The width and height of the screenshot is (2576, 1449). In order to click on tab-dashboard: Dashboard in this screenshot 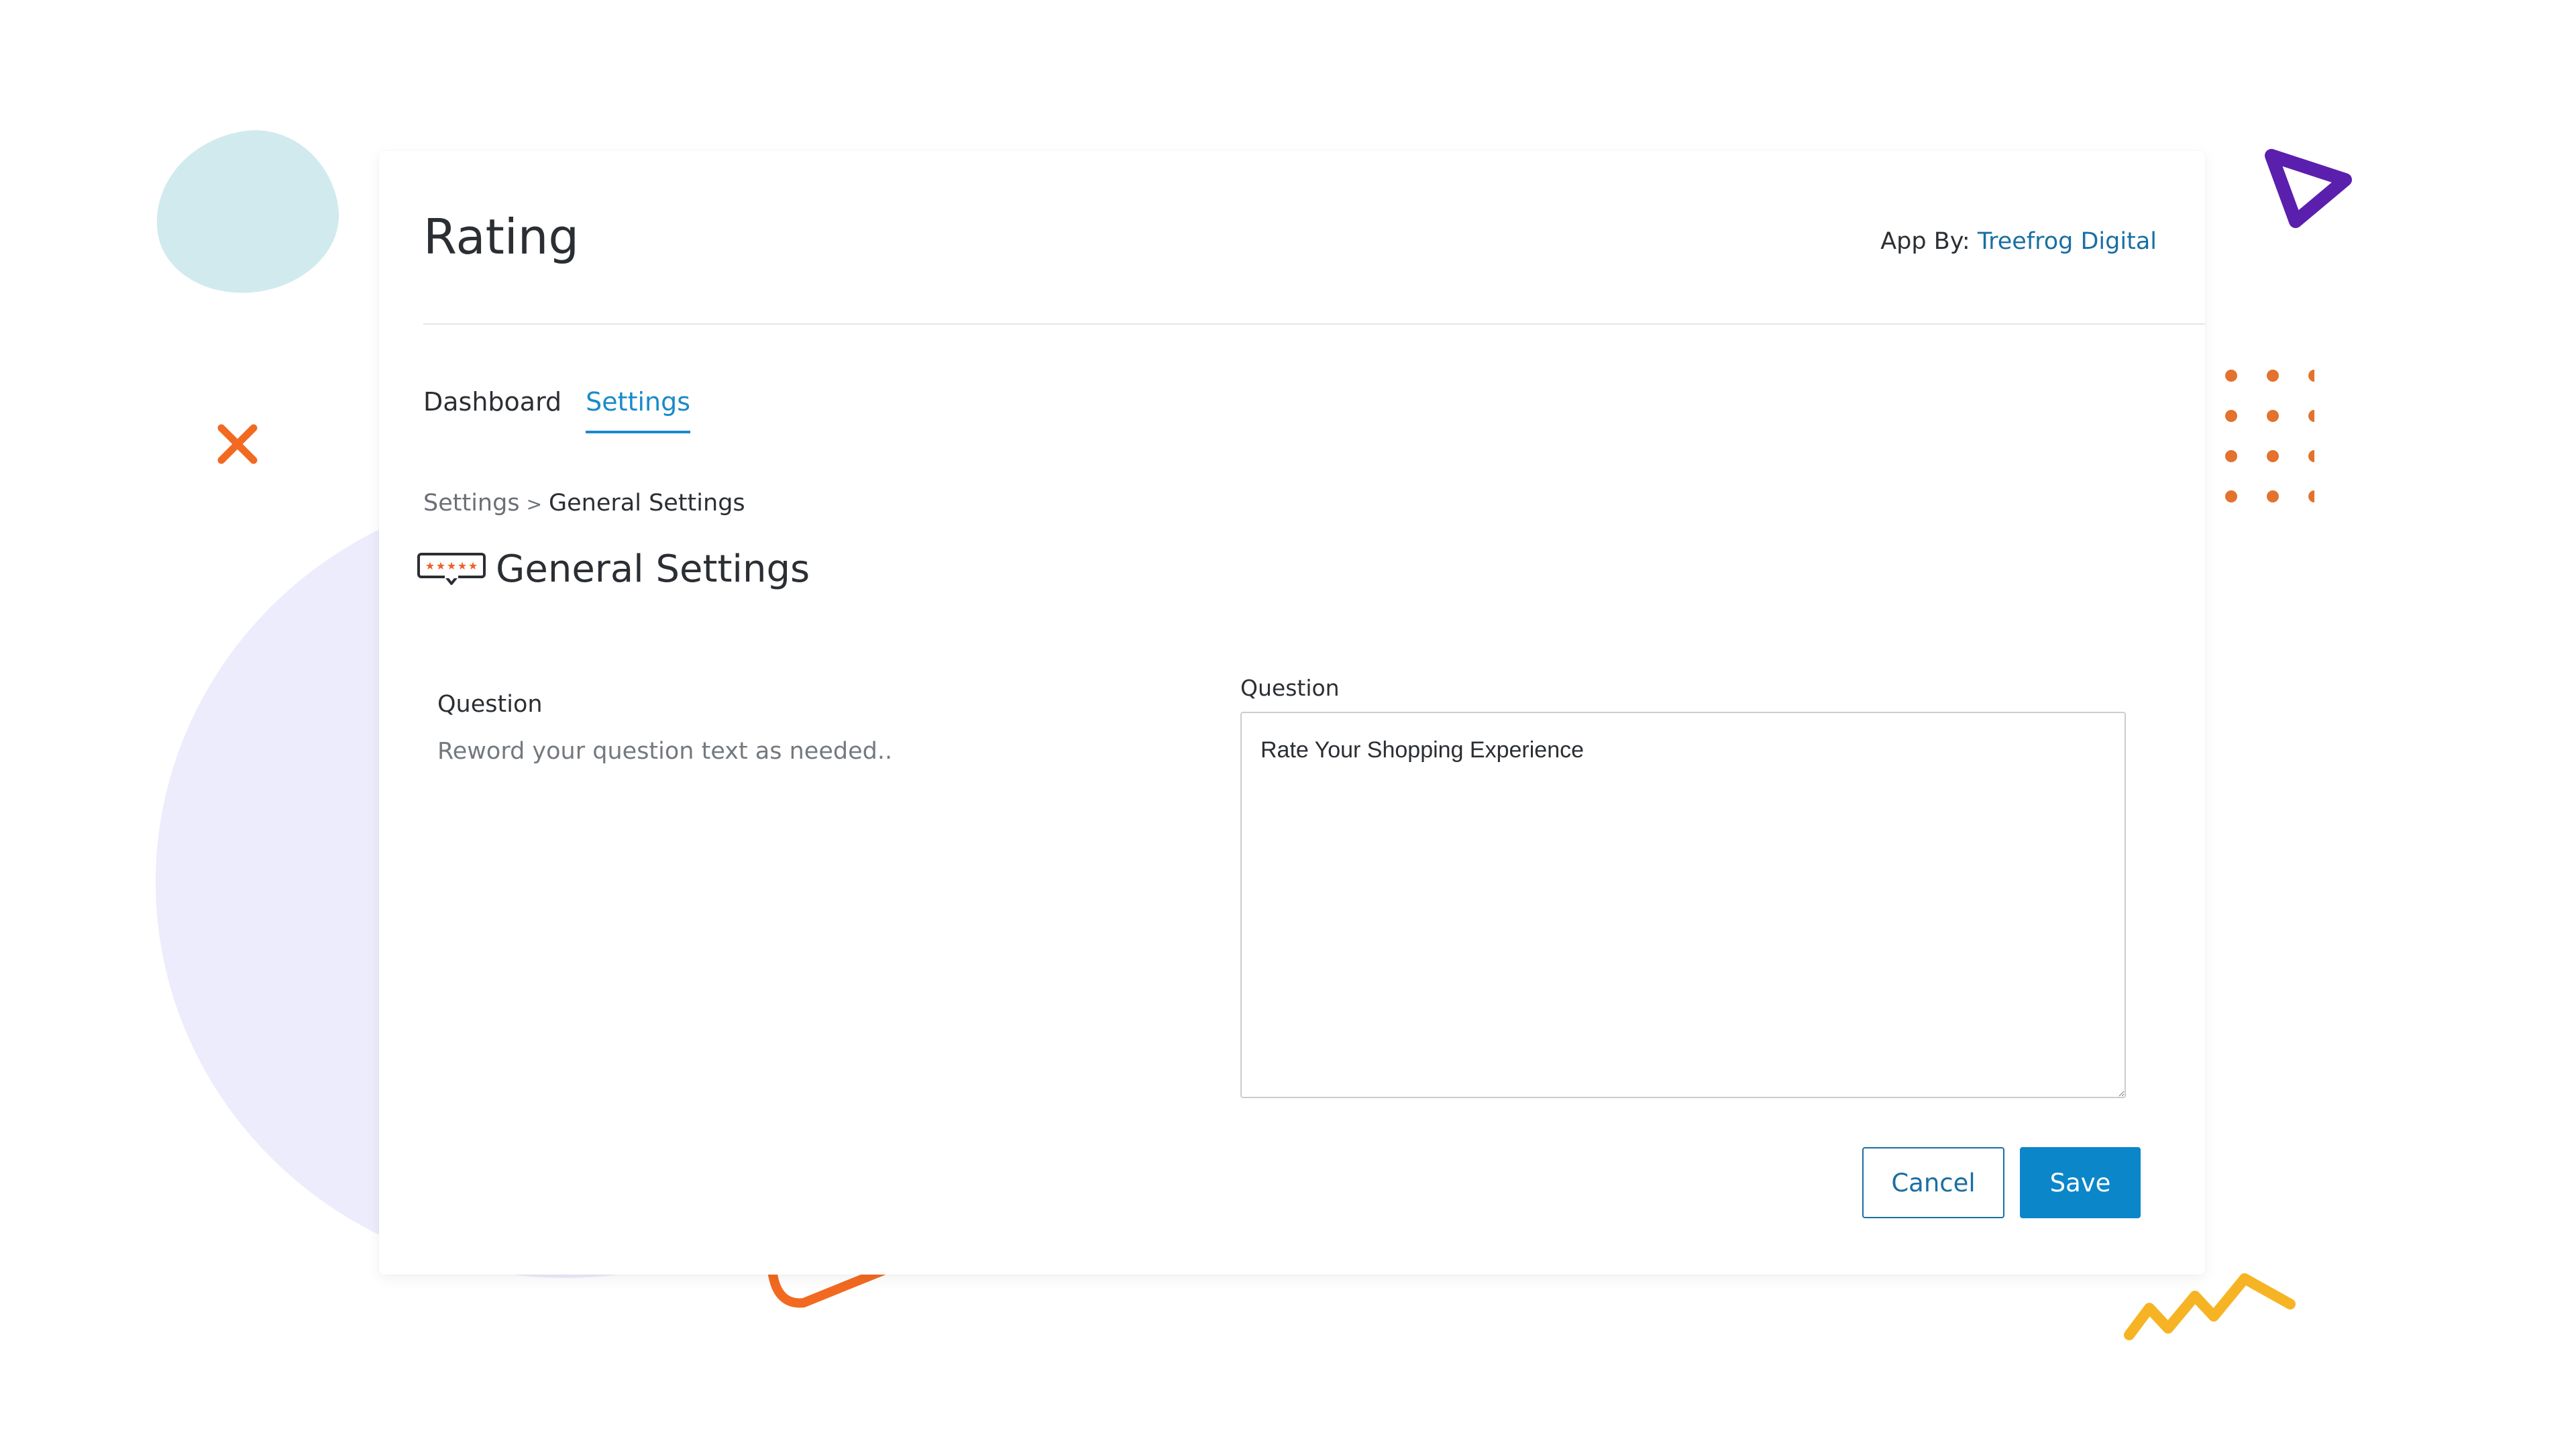, I will do `click(492, 411)`.